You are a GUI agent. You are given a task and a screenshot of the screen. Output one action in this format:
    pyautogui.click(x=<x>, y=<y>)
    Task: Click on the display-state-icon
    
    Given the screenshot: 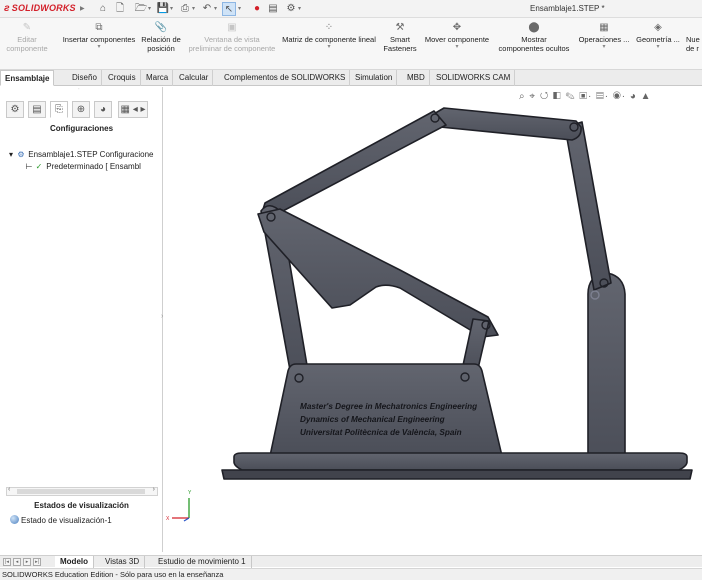 What is the action you would take?
    pyautogui.click(x=14, y=519)
    